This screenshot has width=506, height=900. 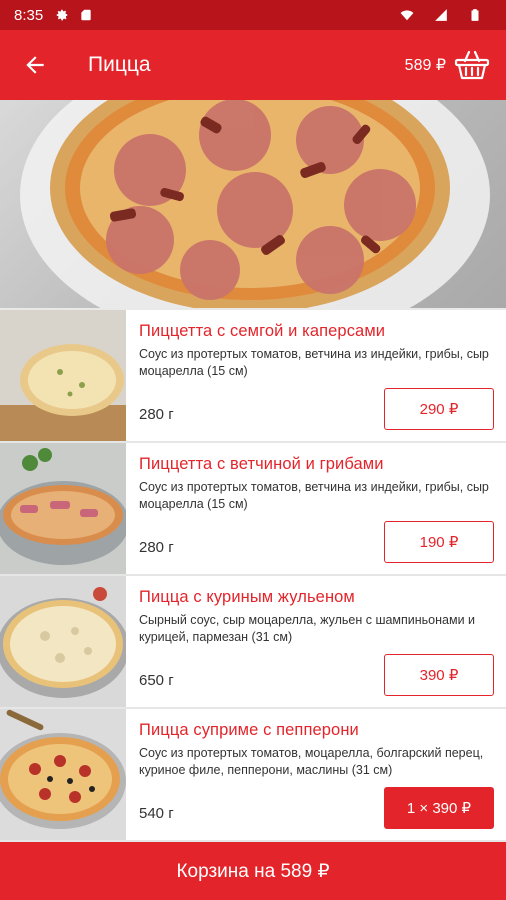 What do you see at coordinates (261, 464) in the screenshot?
I see `product-name: Пиццетта с ветчиной и грибами` at bounding box center [261, 464].